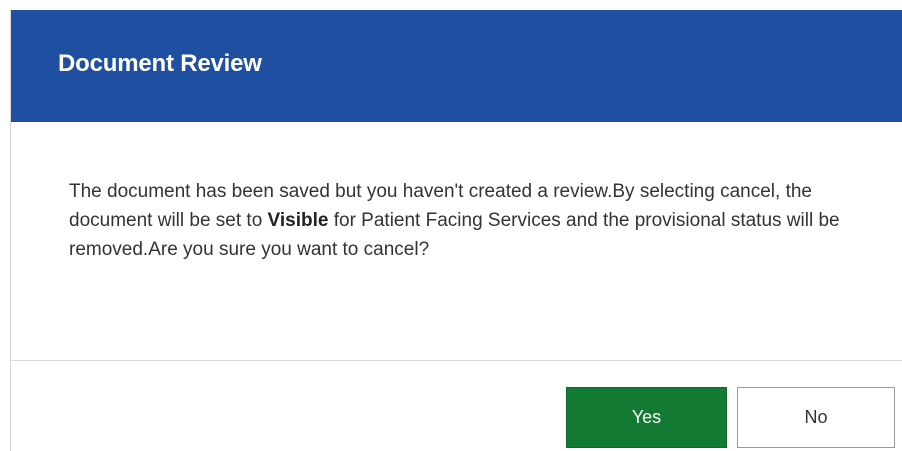 Image resolution: width=902 pixels, height=451 pixels. What do you see at coordinates (298, 220) in the screenshot?
I see `message-visible-emphasis: Visible` at bounding box center [298, 220].